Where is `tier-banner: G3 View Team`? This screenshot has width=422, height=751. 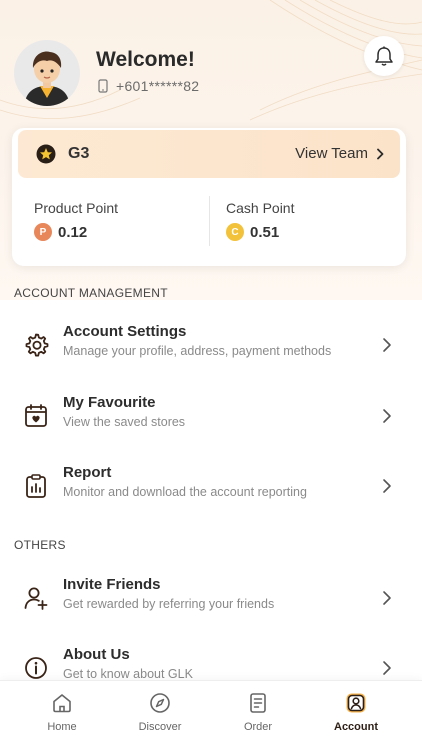
tier-banner: G3 View Team is located at coordinates (209, 154).